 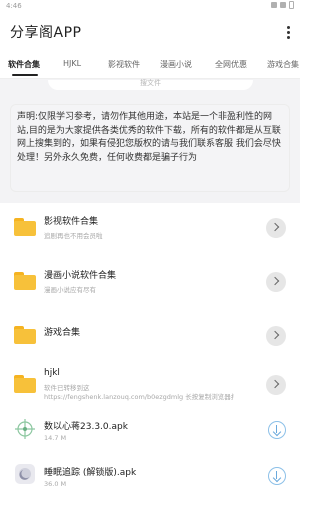 What do you see at coordinates (72, 63) in the screenshot?
I see `tab-hjkl: HJKL` at bounding box center [72, 63].